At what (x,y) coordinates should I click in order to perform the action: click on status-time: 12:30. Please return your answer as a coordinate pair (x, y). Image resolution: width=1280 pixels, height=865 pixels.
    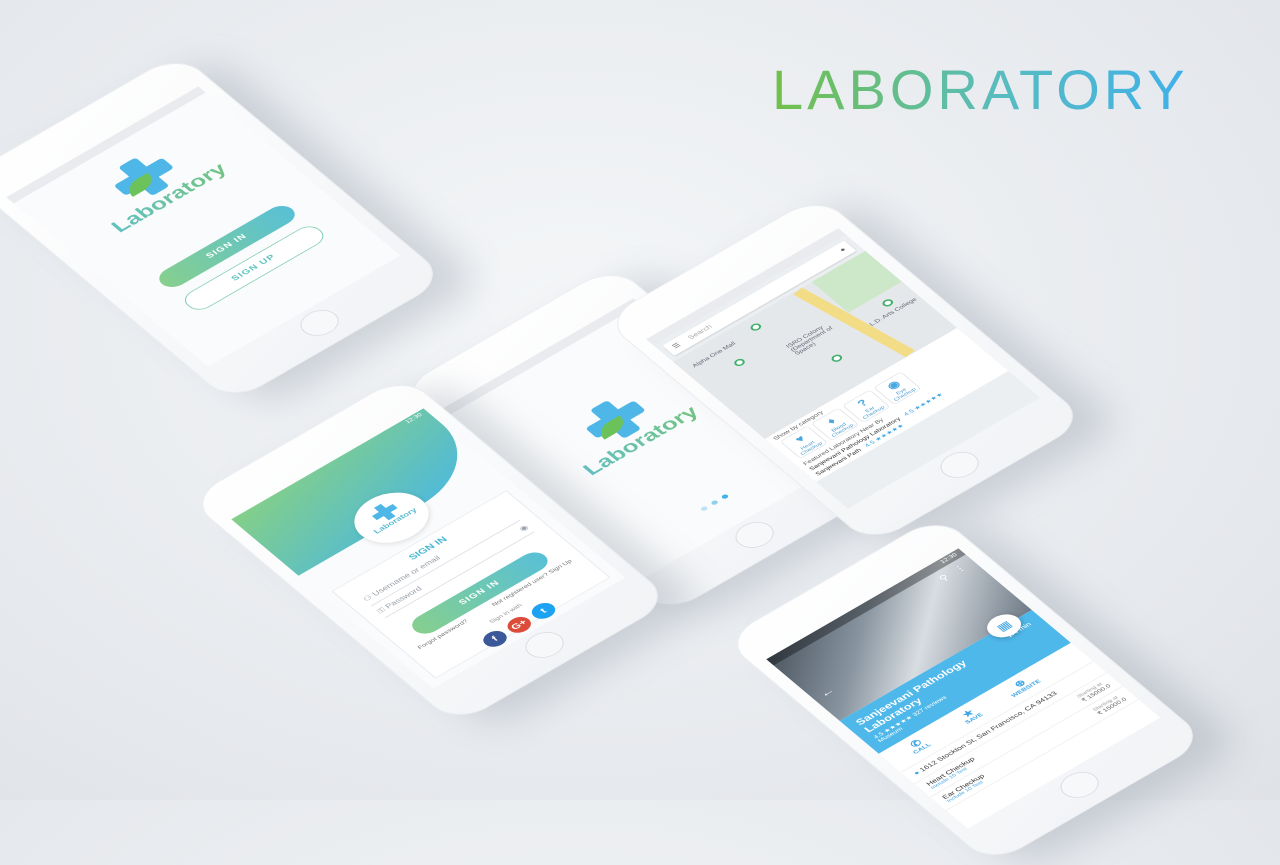
    Looking at the image, I should click on (949, 558).